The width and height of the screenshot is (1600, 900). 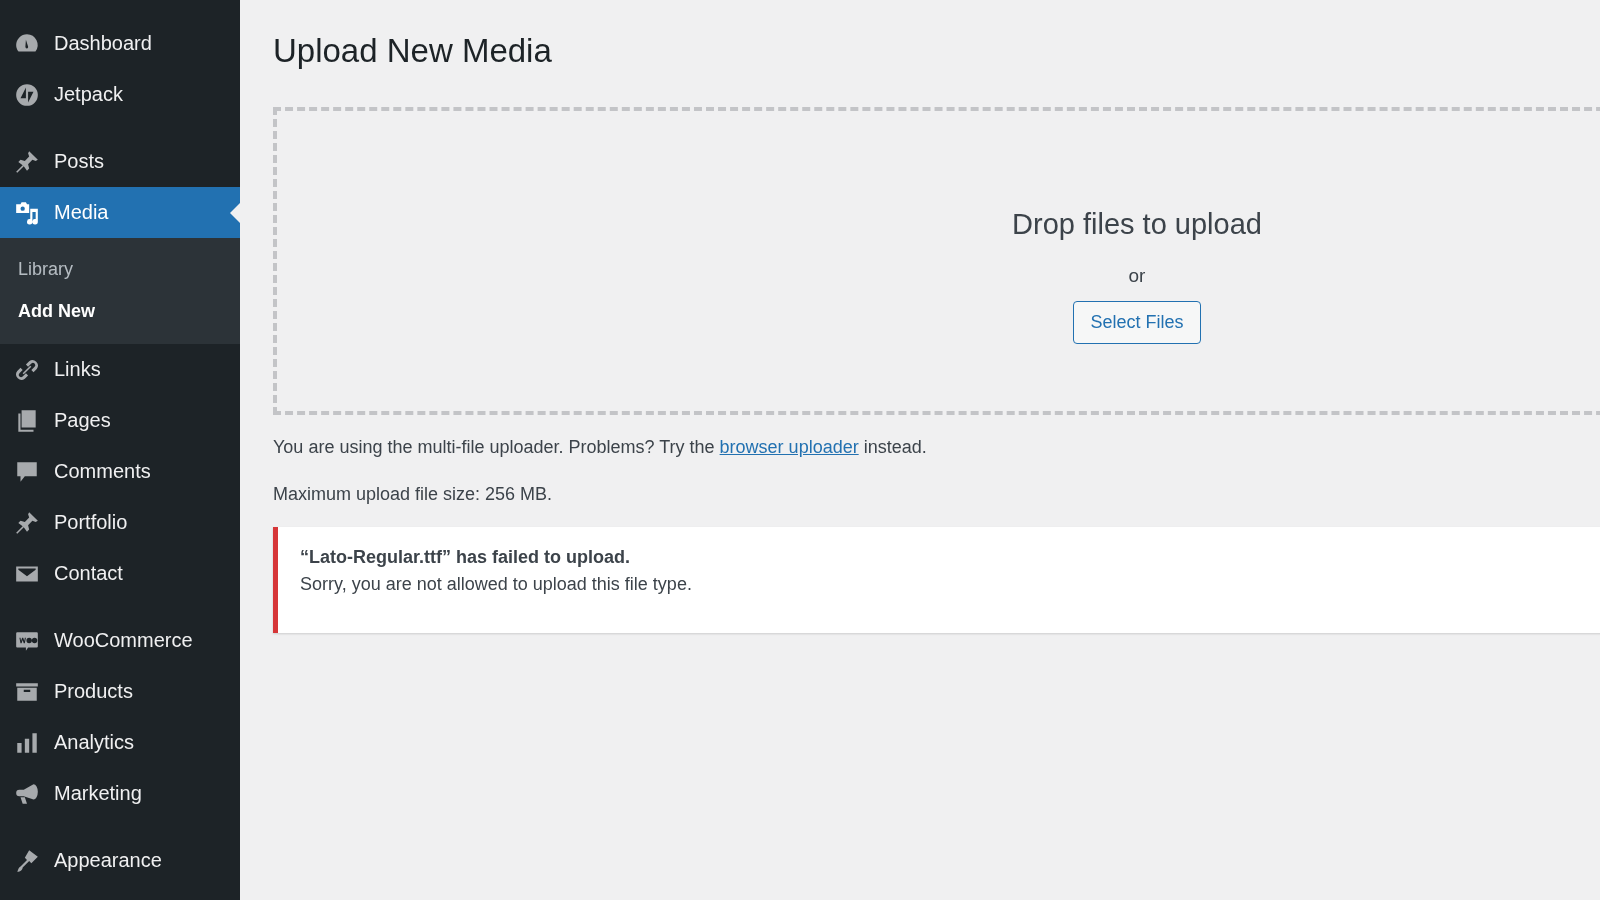 What do you see at coordinates (120, 640) in the screenshot?
I see `menu-item: WooCommerce` at bounding box center [120, 640].